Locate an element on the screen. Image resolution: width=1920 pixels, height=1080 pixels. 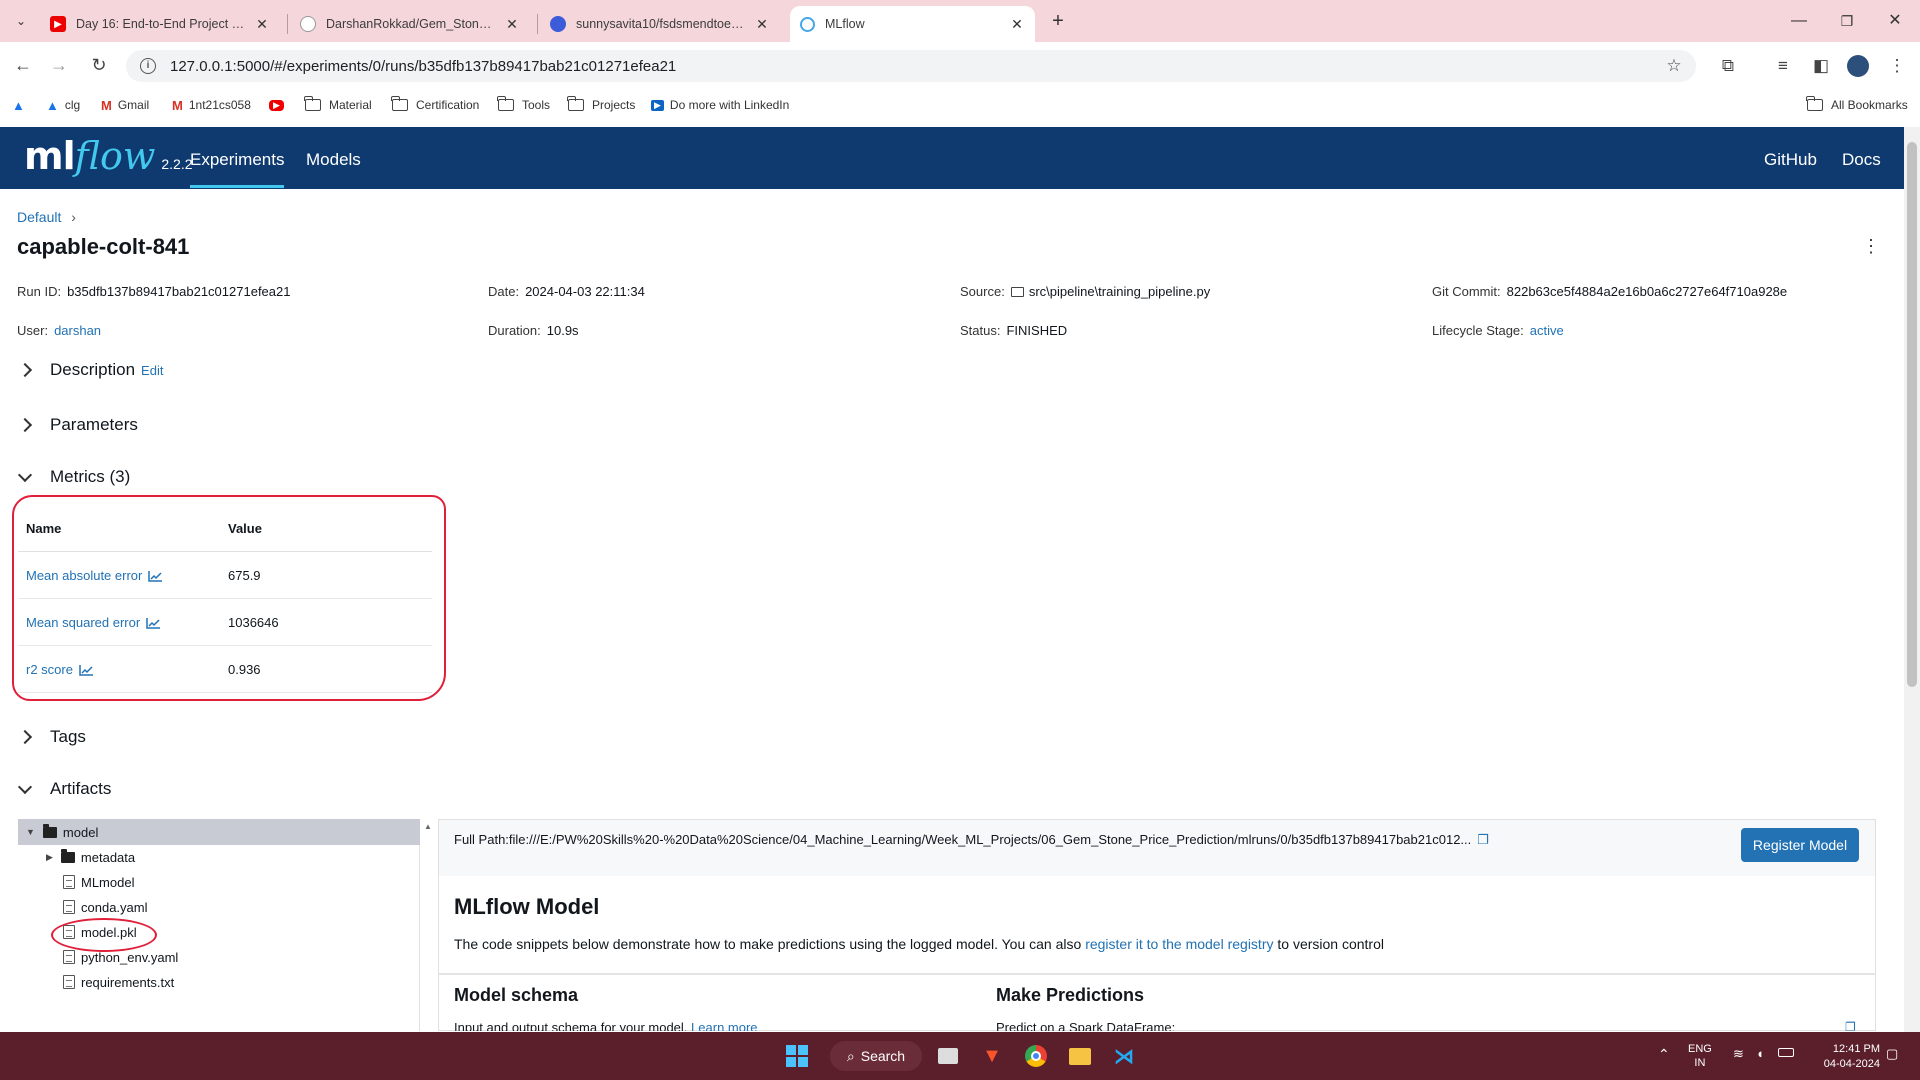
bookmark-clg: ▲ clg is located at coordinates (63, 105).